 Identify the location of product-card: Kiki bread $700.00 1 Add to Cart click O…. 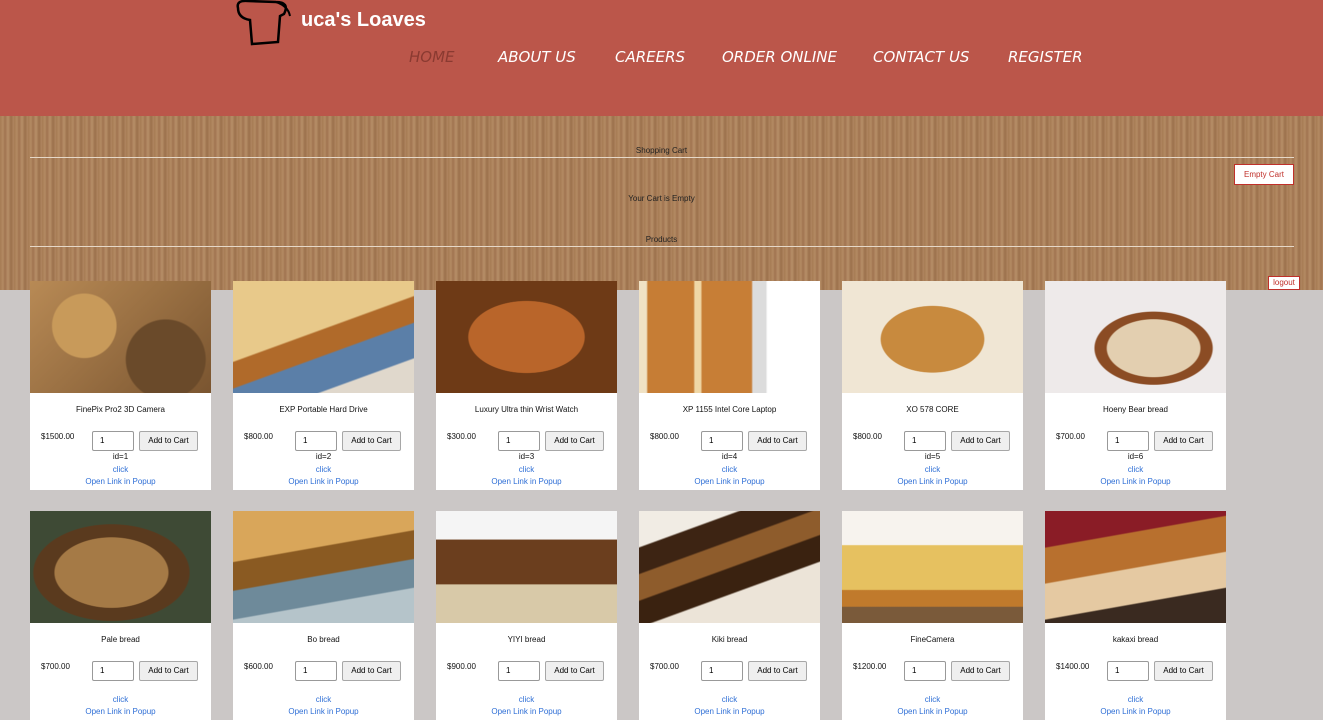
(729, 615).